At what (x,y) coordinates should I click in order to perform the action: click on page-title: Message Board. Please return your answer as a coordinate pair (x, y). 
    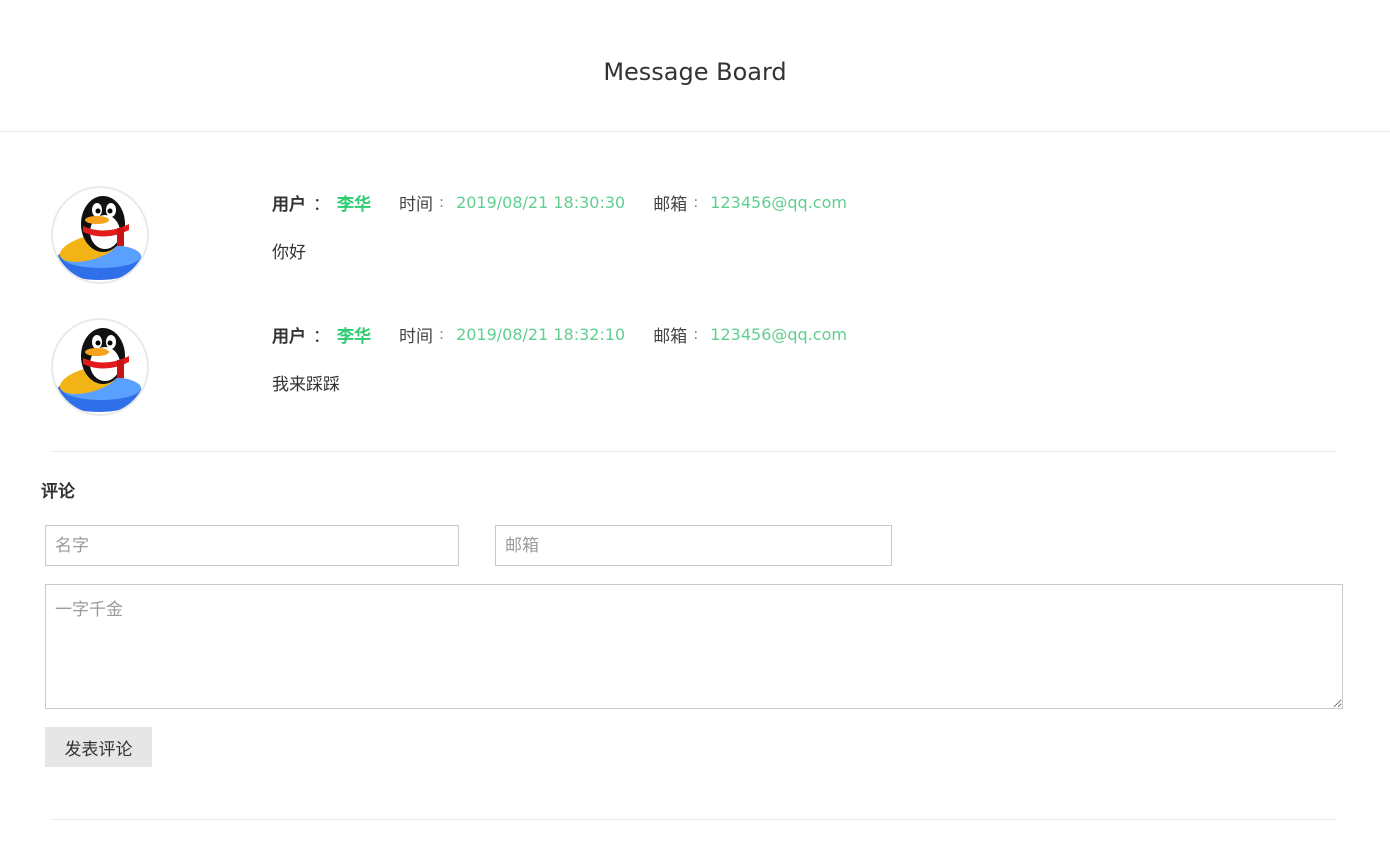
    Looking at the image, I should click on (695, 72).